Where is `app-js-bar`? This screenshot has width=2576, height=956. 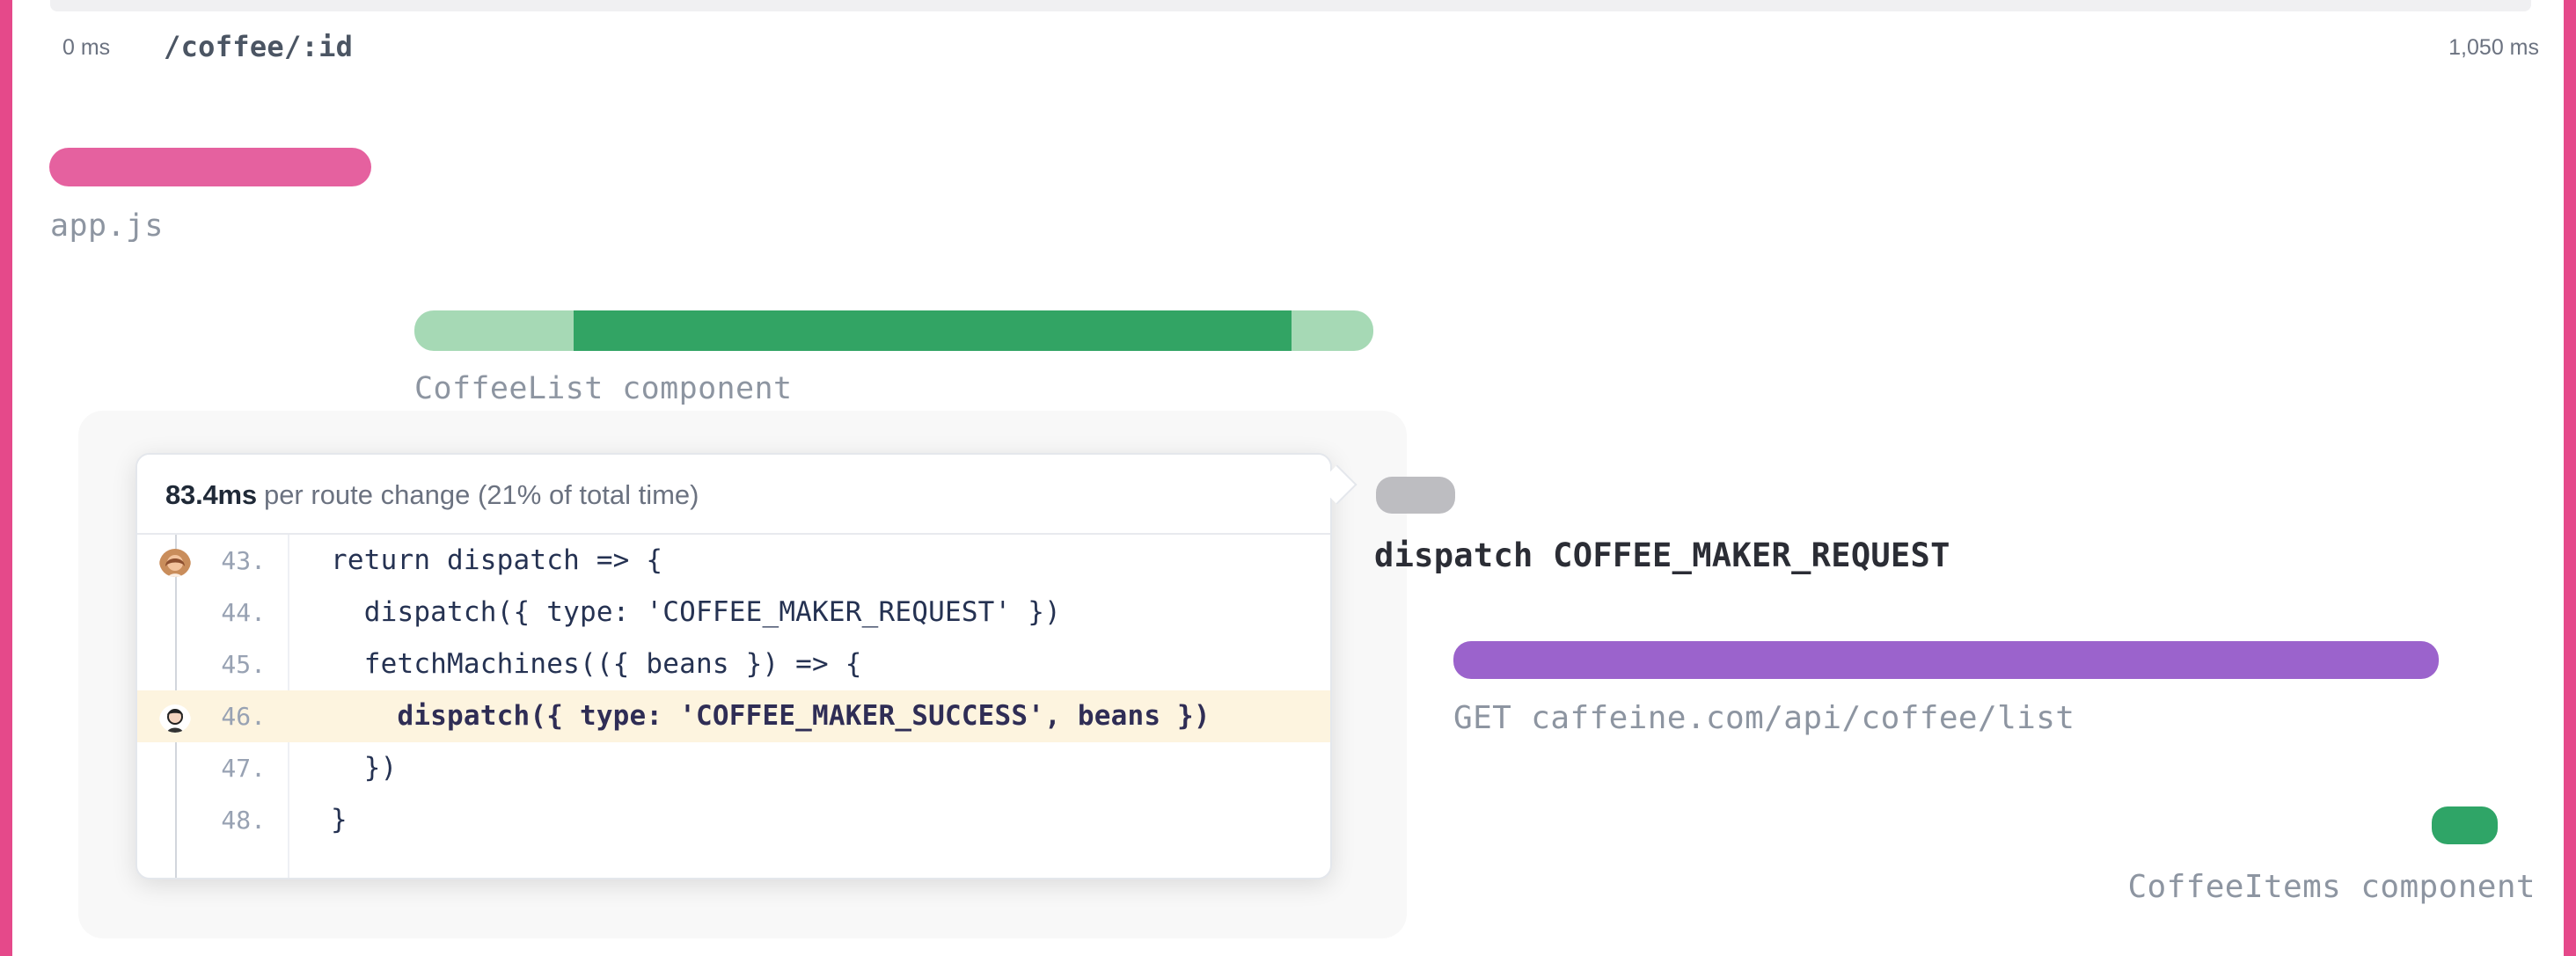
app-js-bar is located at coordinates (210, 167).